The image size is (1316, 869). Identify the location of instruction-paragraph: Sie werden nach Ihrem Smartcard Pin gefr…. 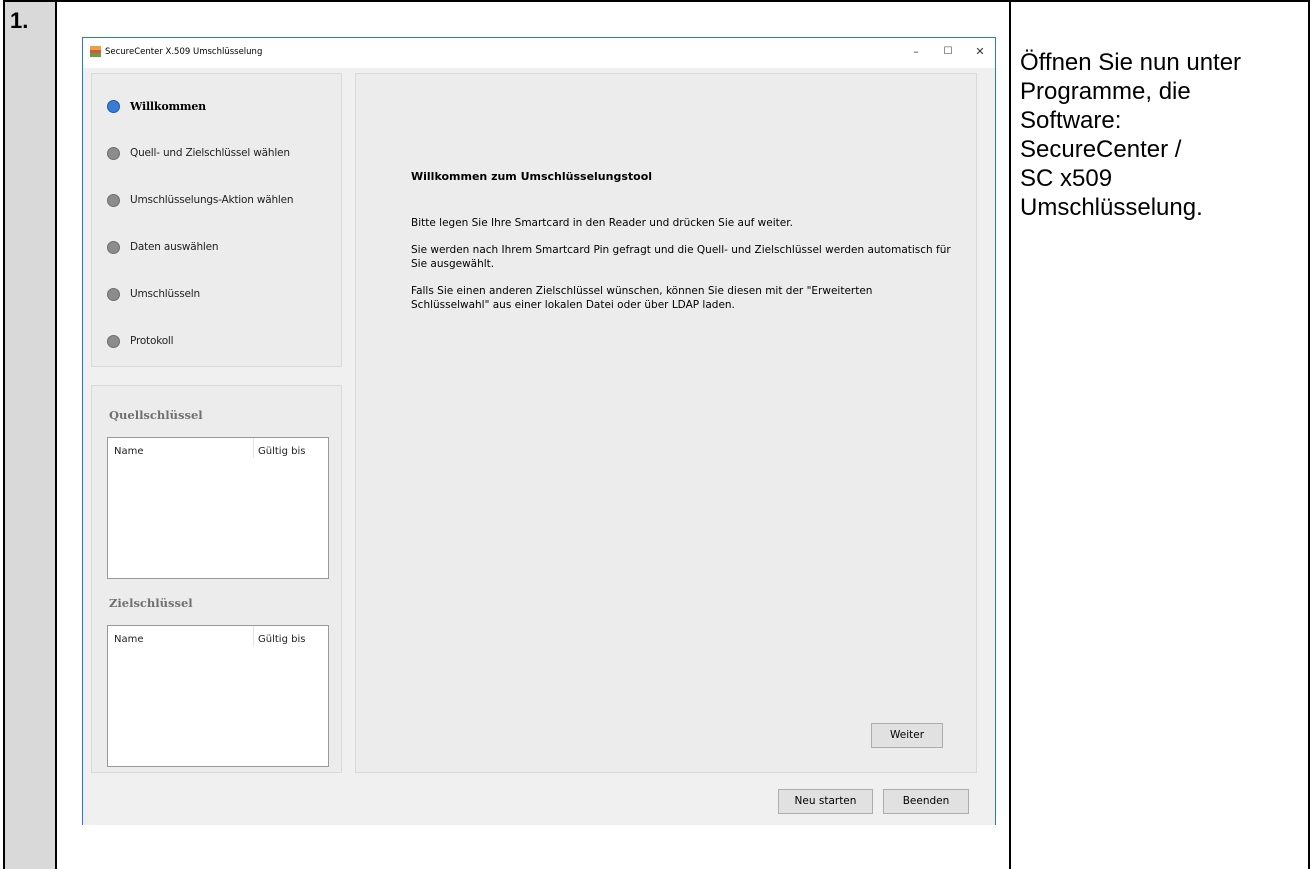
(681, 257).